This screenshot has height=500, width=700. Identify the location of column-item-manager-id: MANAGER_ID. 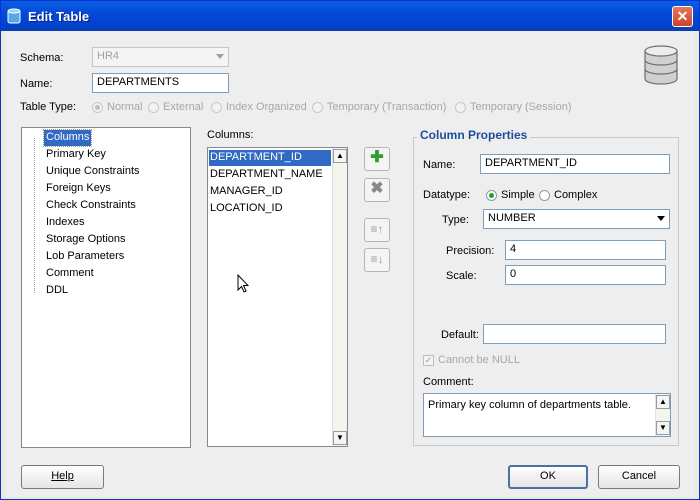
(270, 192).